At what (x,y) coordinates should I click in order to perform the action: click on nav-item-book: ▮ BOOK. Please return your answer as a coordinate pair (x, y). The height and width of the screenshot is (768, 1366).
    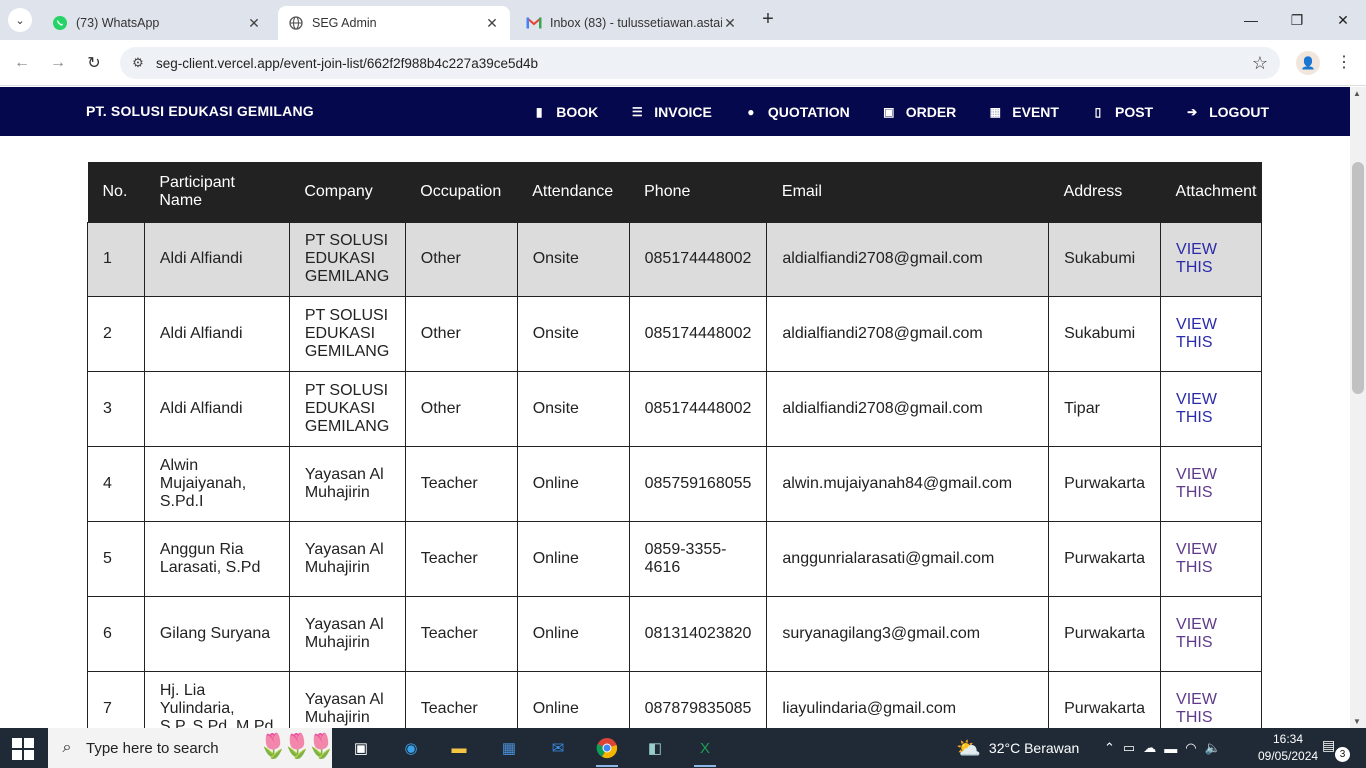
    Looking at the image, I should click on (565, 112).